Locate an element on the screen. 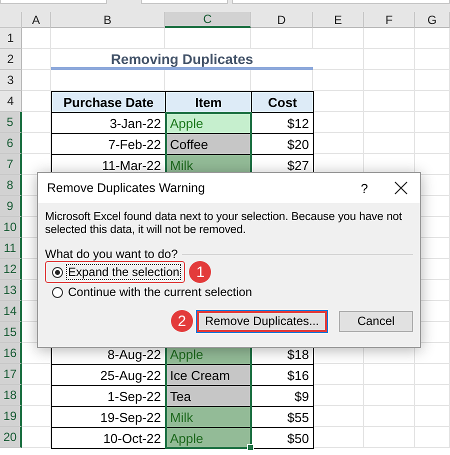  help-button: ? is located at coordinates (364, 188).